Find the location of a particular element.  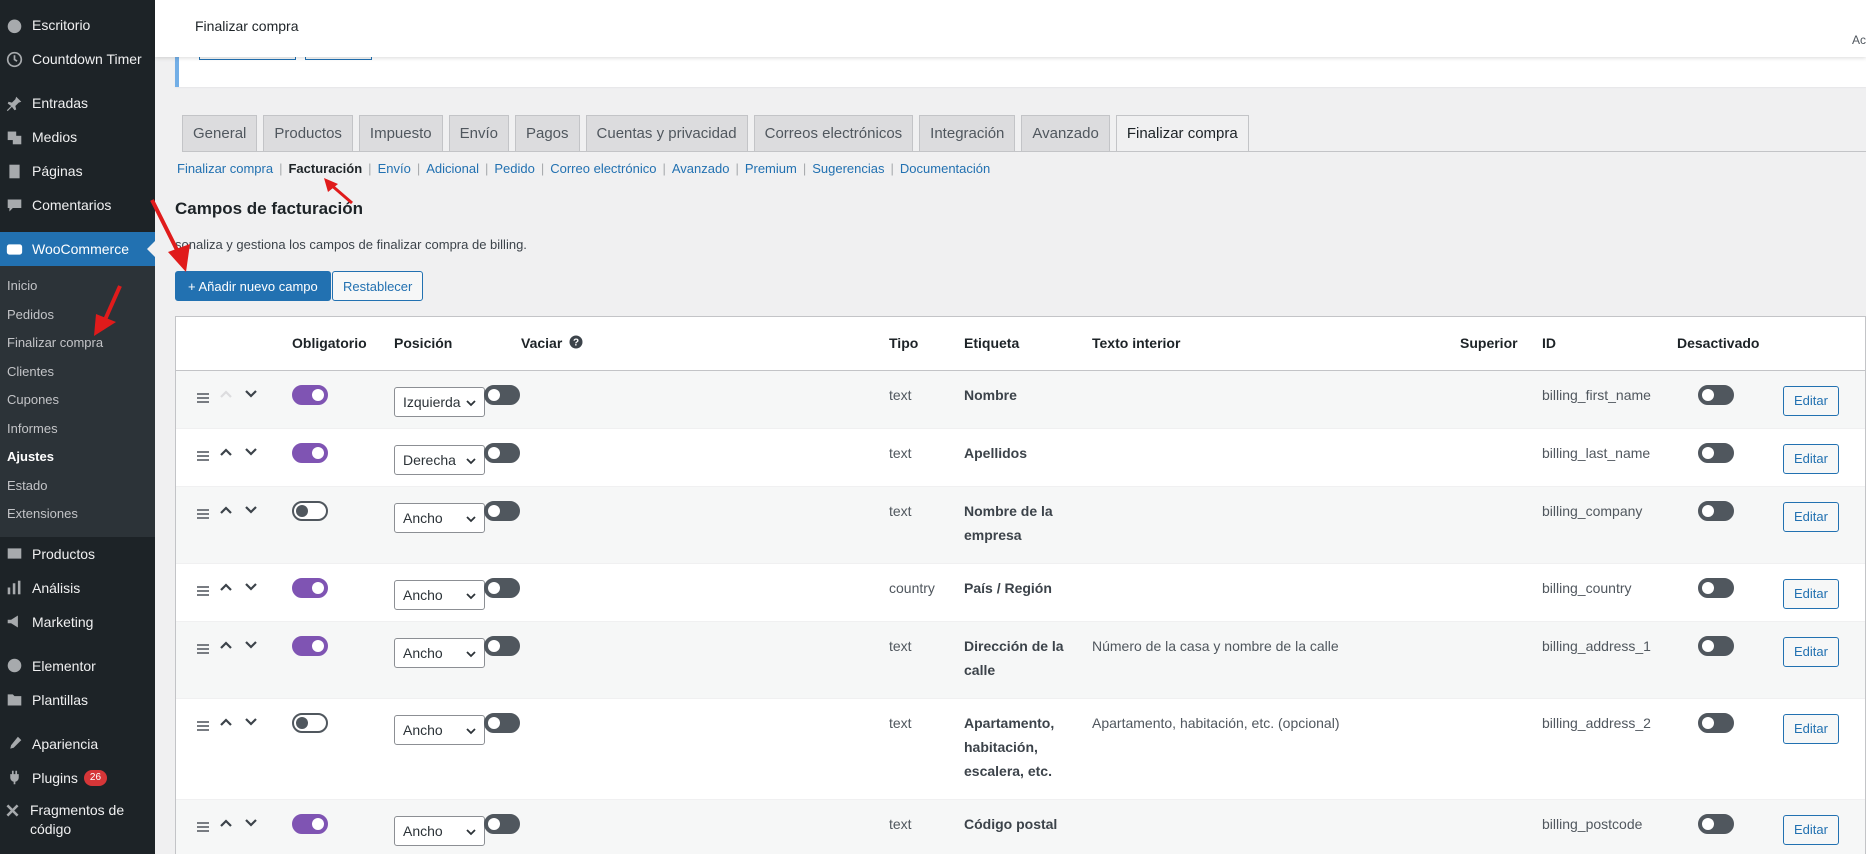

subnav-link: Pedido is located at coordinates (514, 168).